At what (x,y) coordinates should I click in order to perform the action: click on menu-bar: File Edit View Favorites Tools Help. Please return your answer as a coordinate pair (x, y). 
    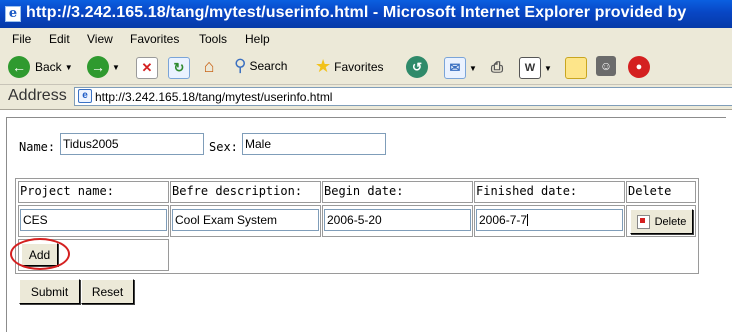
    Looking at the image, I should click on (366, 39).